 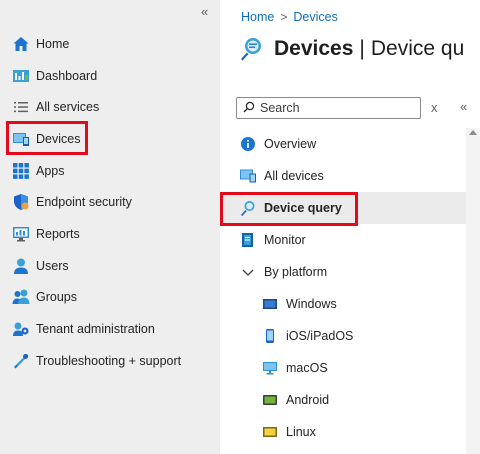 What do you see at coordinates (58, 138) in the screenshot?
I see `nav-item-label: Devices` at bounding box center [58, 138].